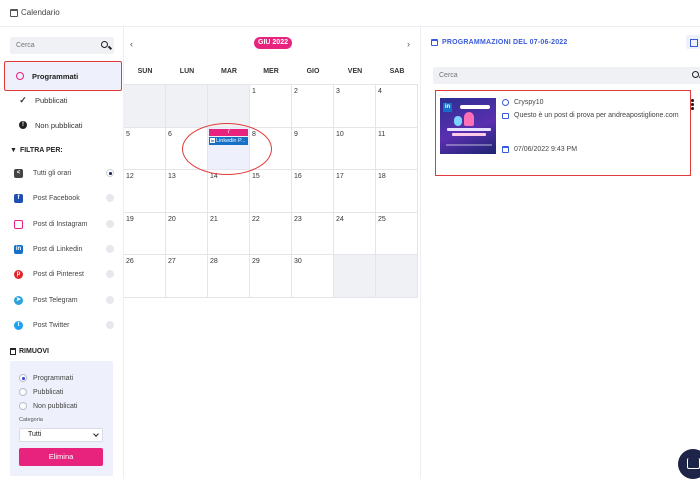  What do you see at coordinates (397, 71) in the screenshot?
I see `weekday-header: SAB` at bounding box center [397, 71].